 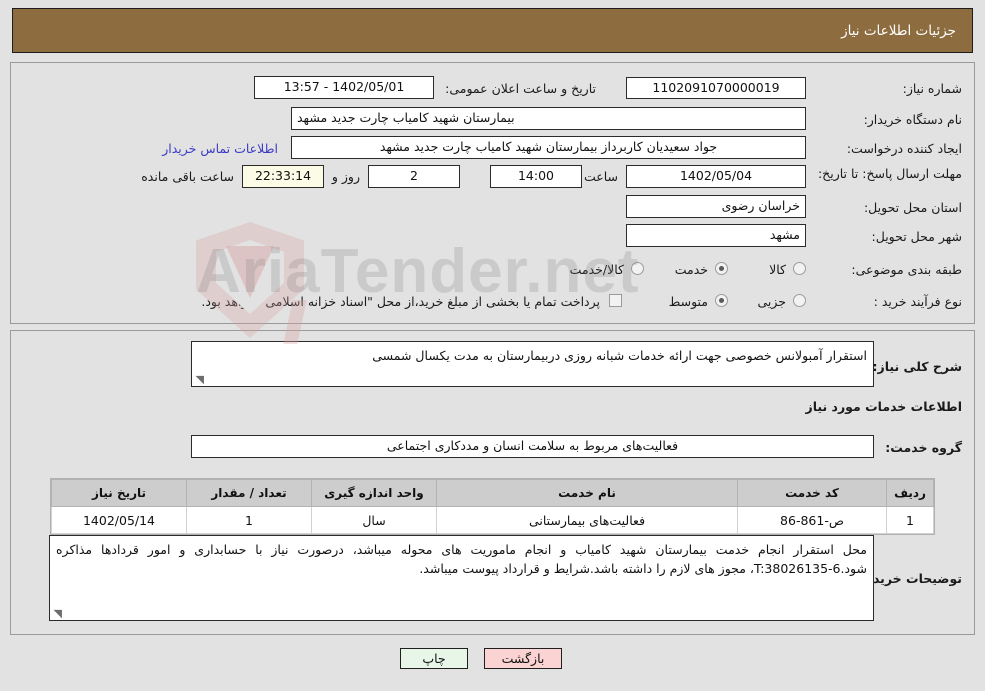 I want to click on cell-unit: سال, so click(x=374, y=520).